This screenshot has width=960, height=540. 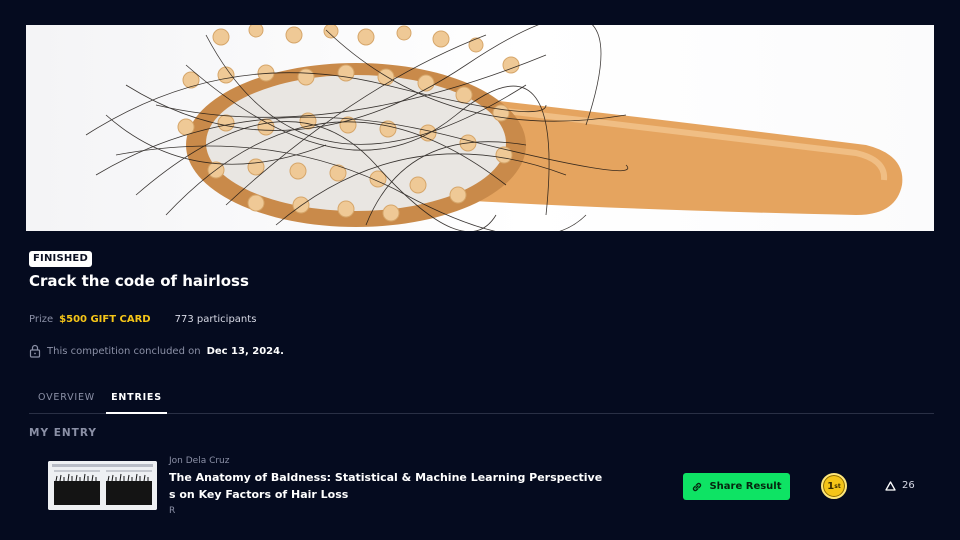 I want to click on prize-value: $500 GIFT CARD, so click(x=105, y=319).